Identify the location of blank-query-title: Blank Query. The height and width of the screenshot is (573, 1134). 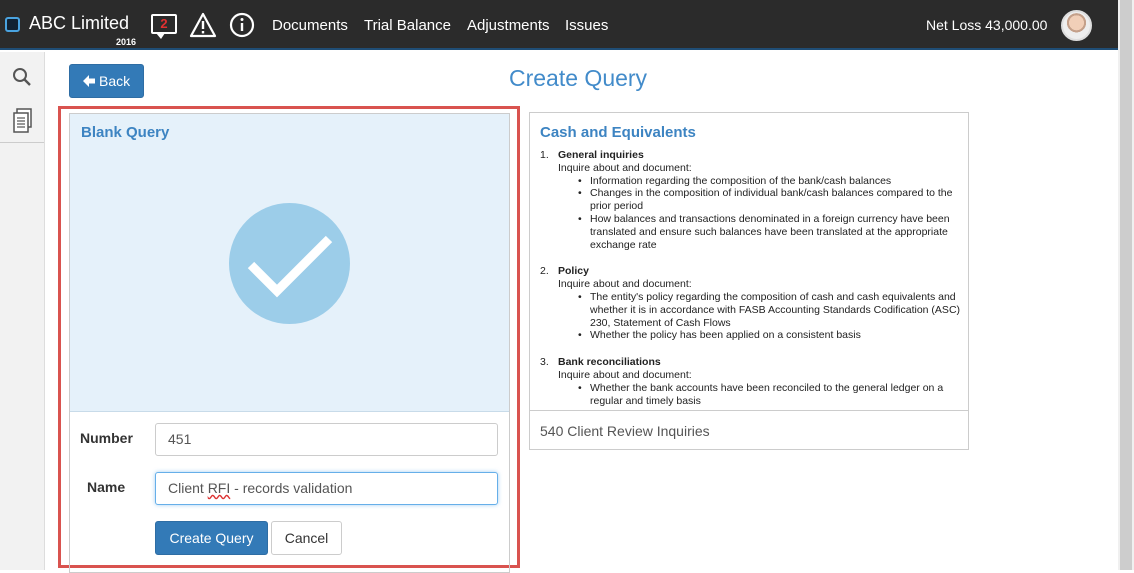
(125, 132).